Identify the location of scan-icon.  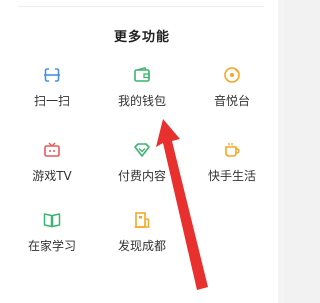
(52, 75).